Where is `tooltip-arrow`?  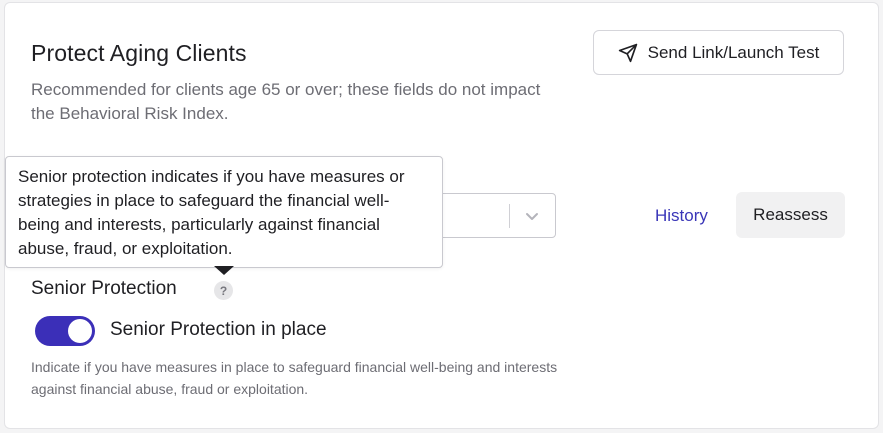
tooltip-arrow is located at coordinates (224, 270).